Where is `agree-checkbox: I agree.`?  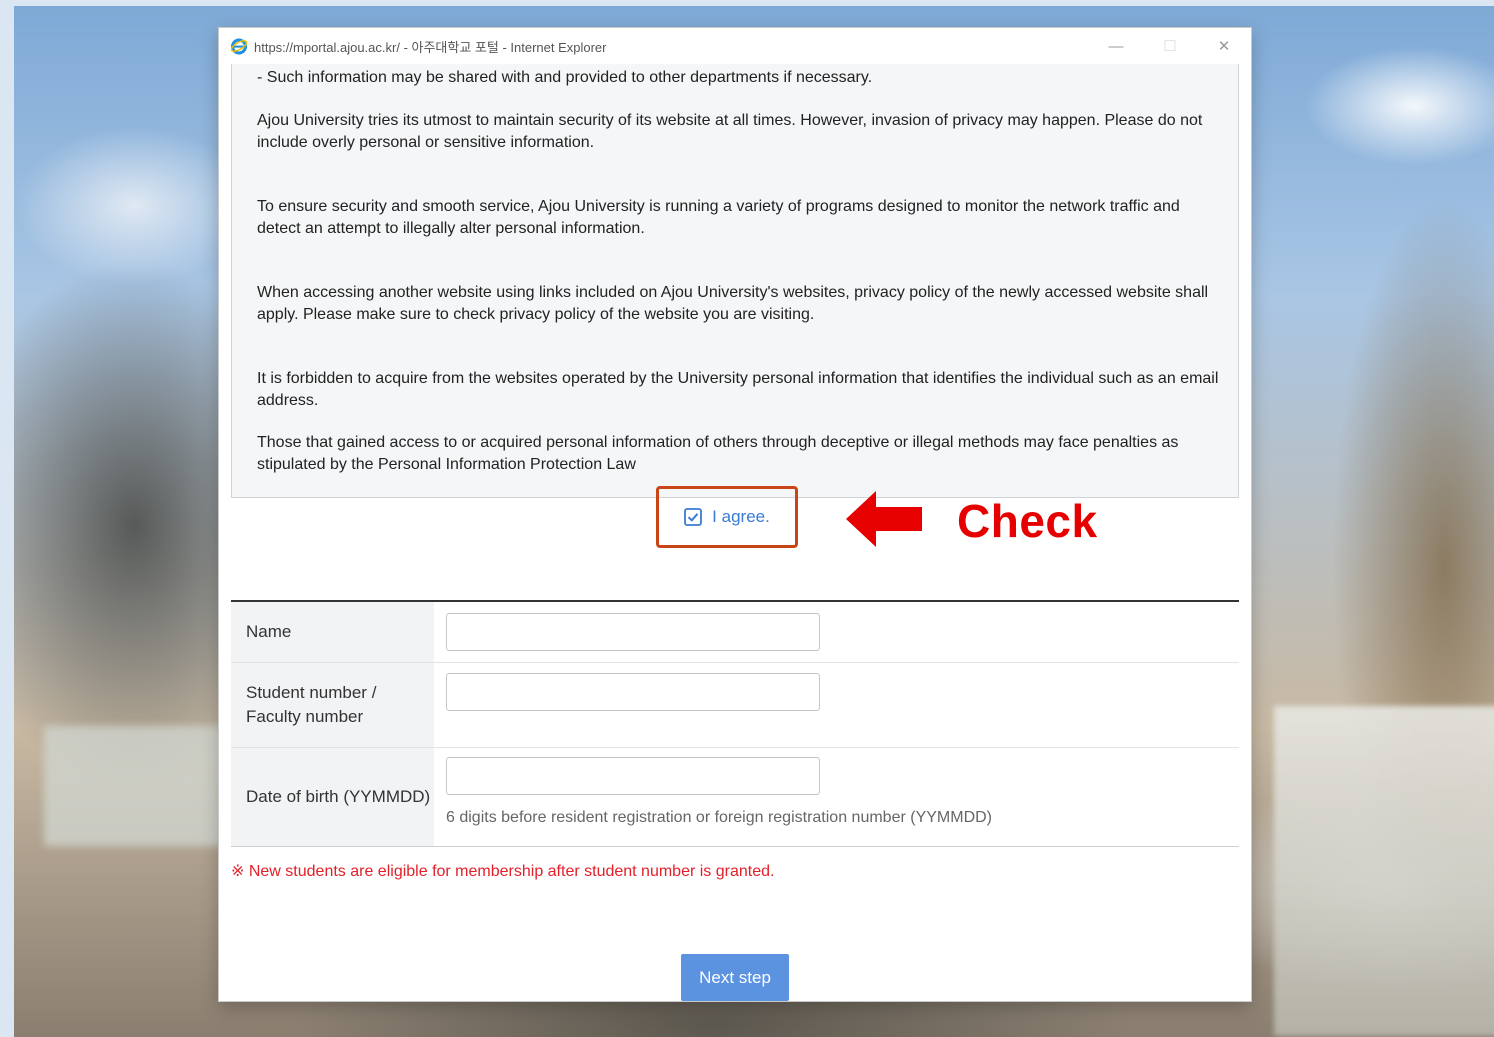
agree-checkbox: I agree. is located at coordinates (727, 517).